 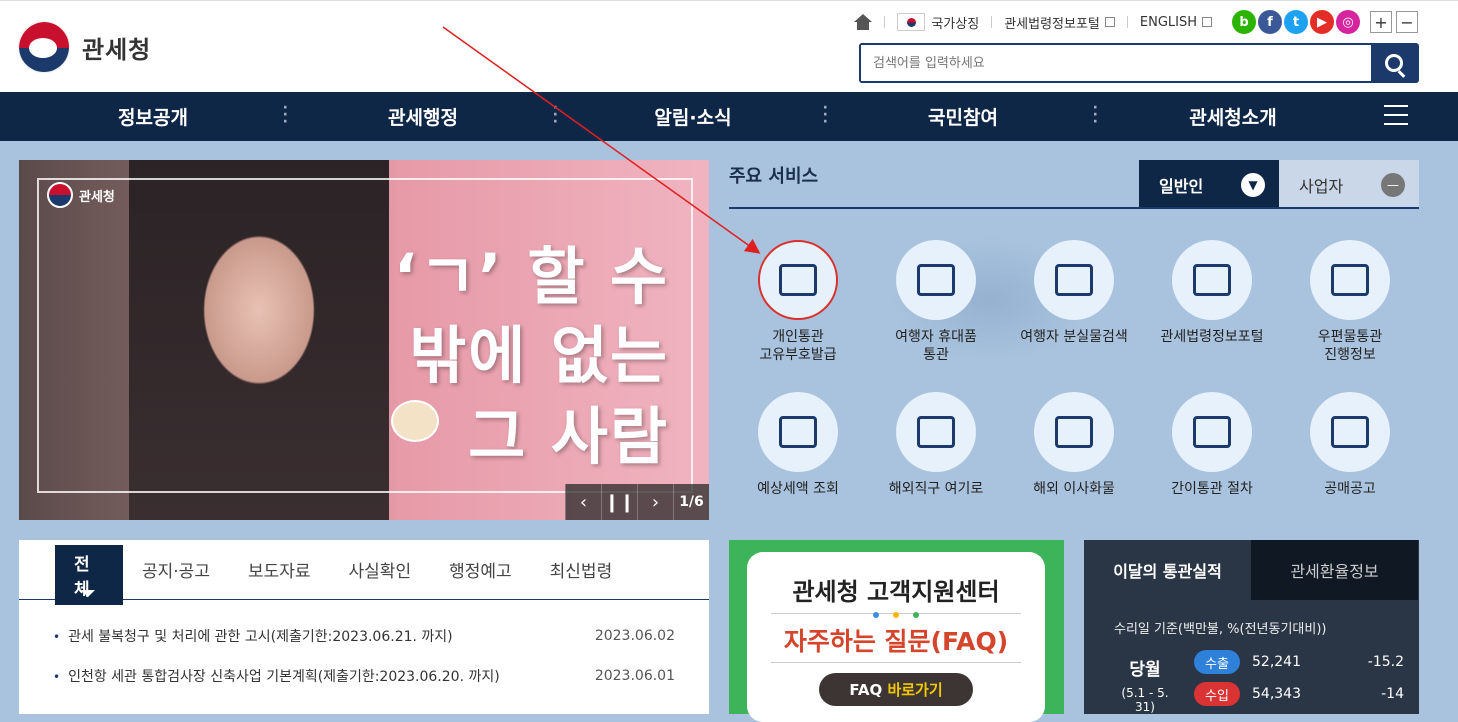 I want to click on faq-panel: 관세청 고객지원센터 자주하는 질문(FAQ) FAQ 바로가기, so click(x=896, y=631).